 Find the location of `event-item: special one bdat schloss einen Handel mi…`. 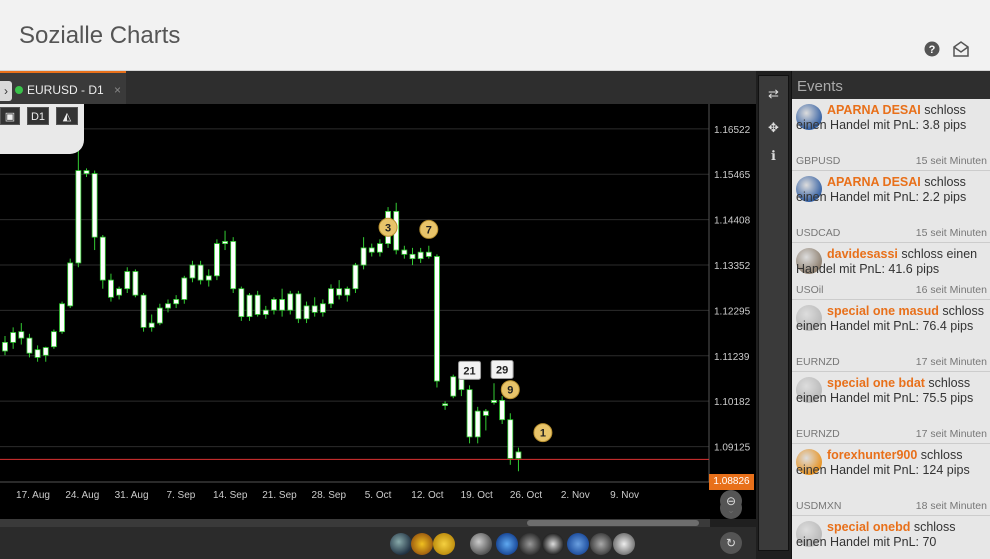

event-item: special one bdat schloss einen Handel mi… is located at coordinates (891, 408).